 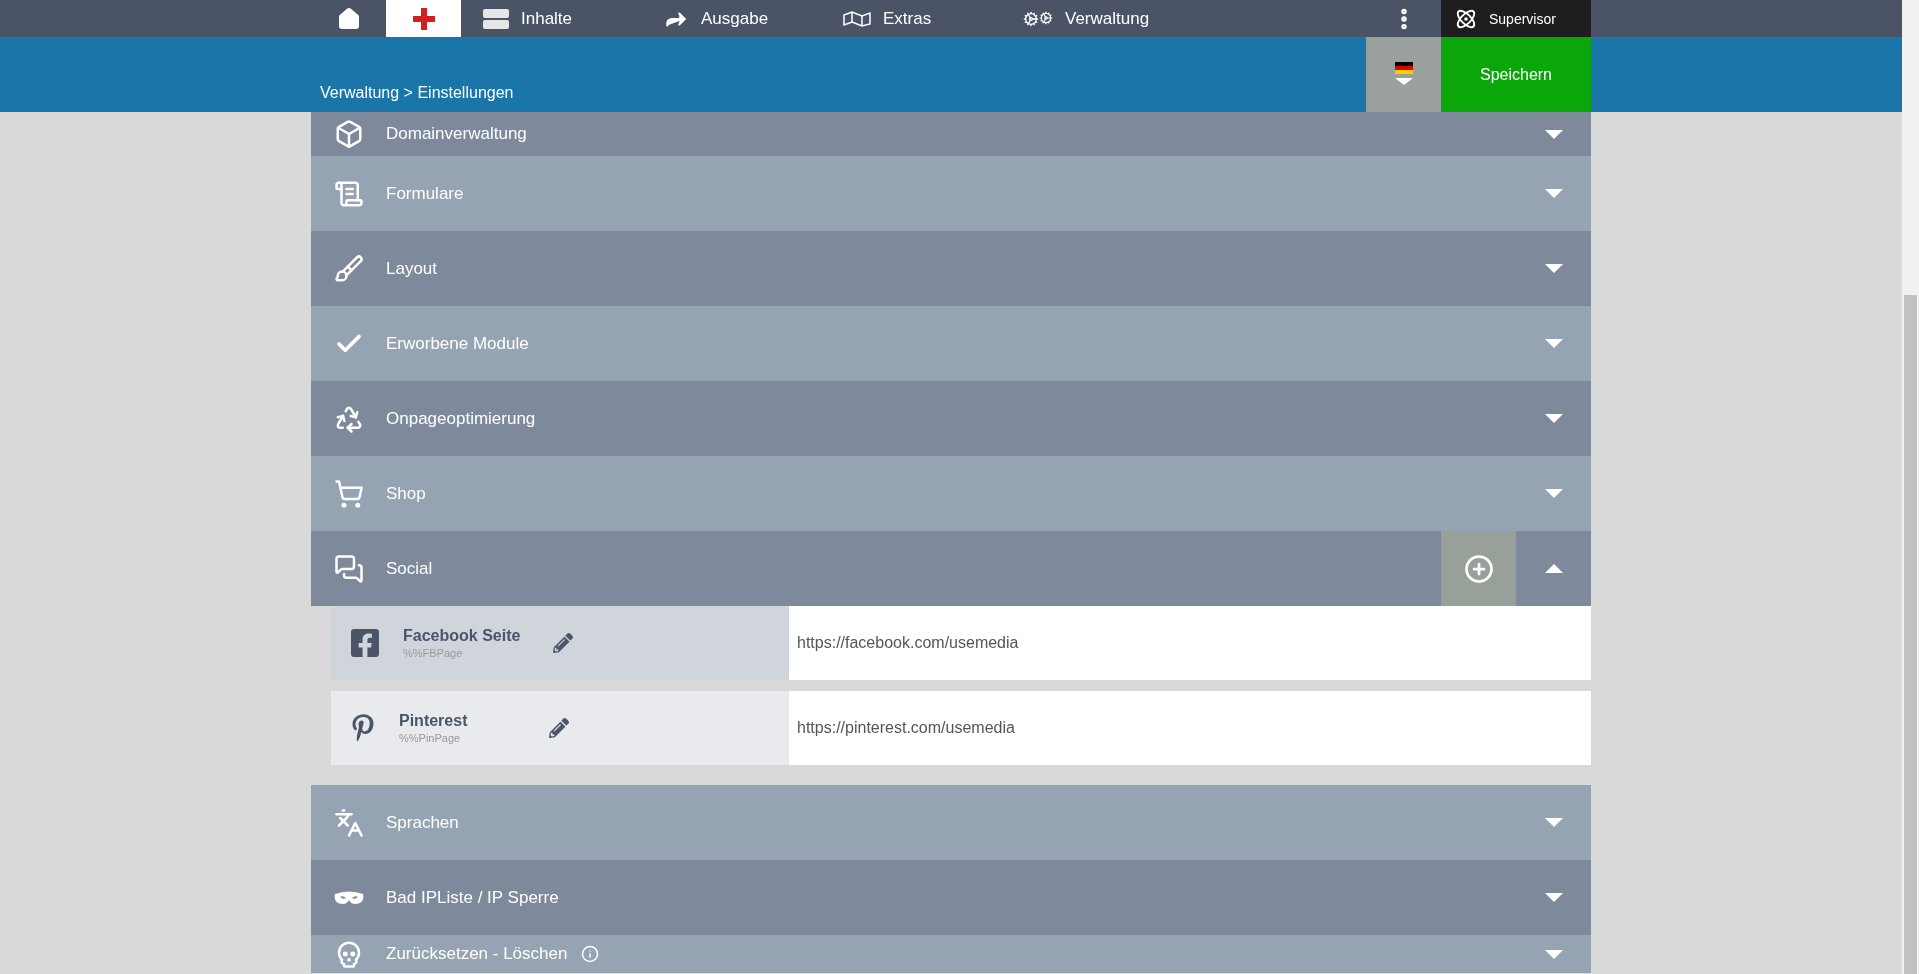 I want to click on url-field: https://facebook.com/usemedia, so click(x=1190, y=643).